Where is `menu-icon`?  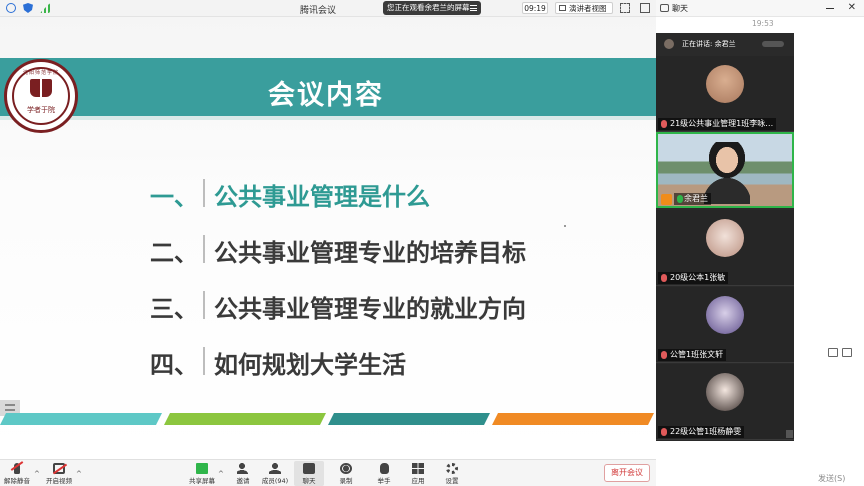 menu-icon is located at coordinates (473, 8).